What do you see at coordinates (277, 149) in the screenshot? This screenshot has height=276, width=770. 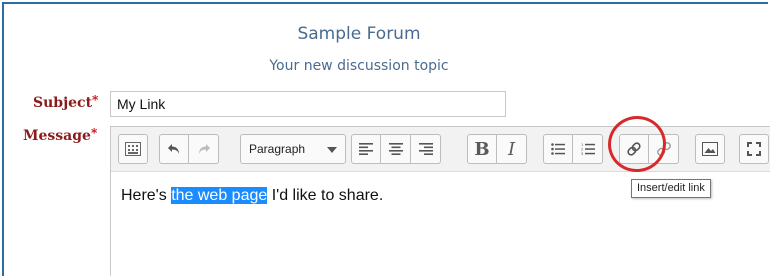 I see `format-select-value: Paragraph` at bounding box center [277, 149].